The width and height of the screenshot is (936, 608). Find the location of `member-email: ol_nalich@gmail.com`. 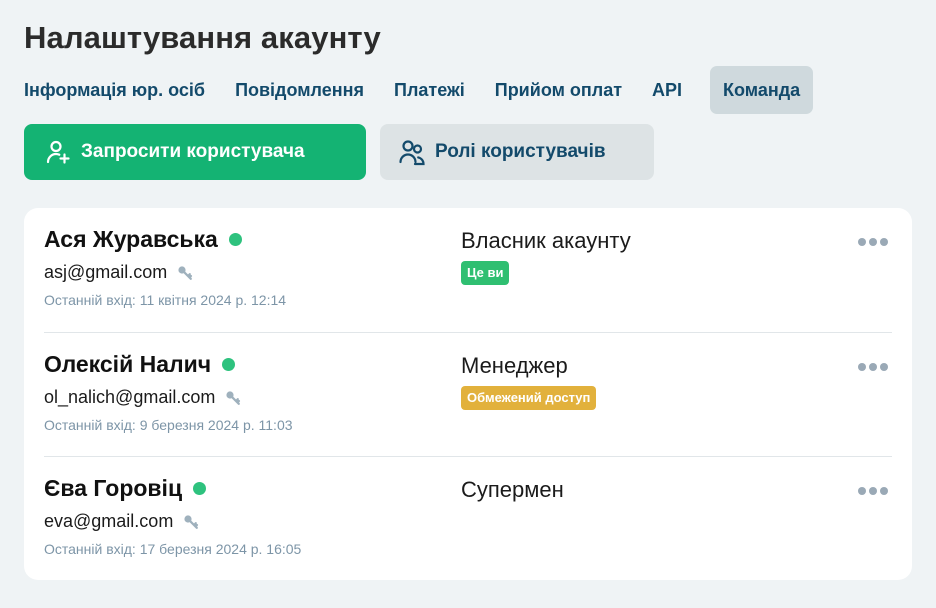

member-email: ol_nalich@gmail.com is located at coordinates (130, 397).